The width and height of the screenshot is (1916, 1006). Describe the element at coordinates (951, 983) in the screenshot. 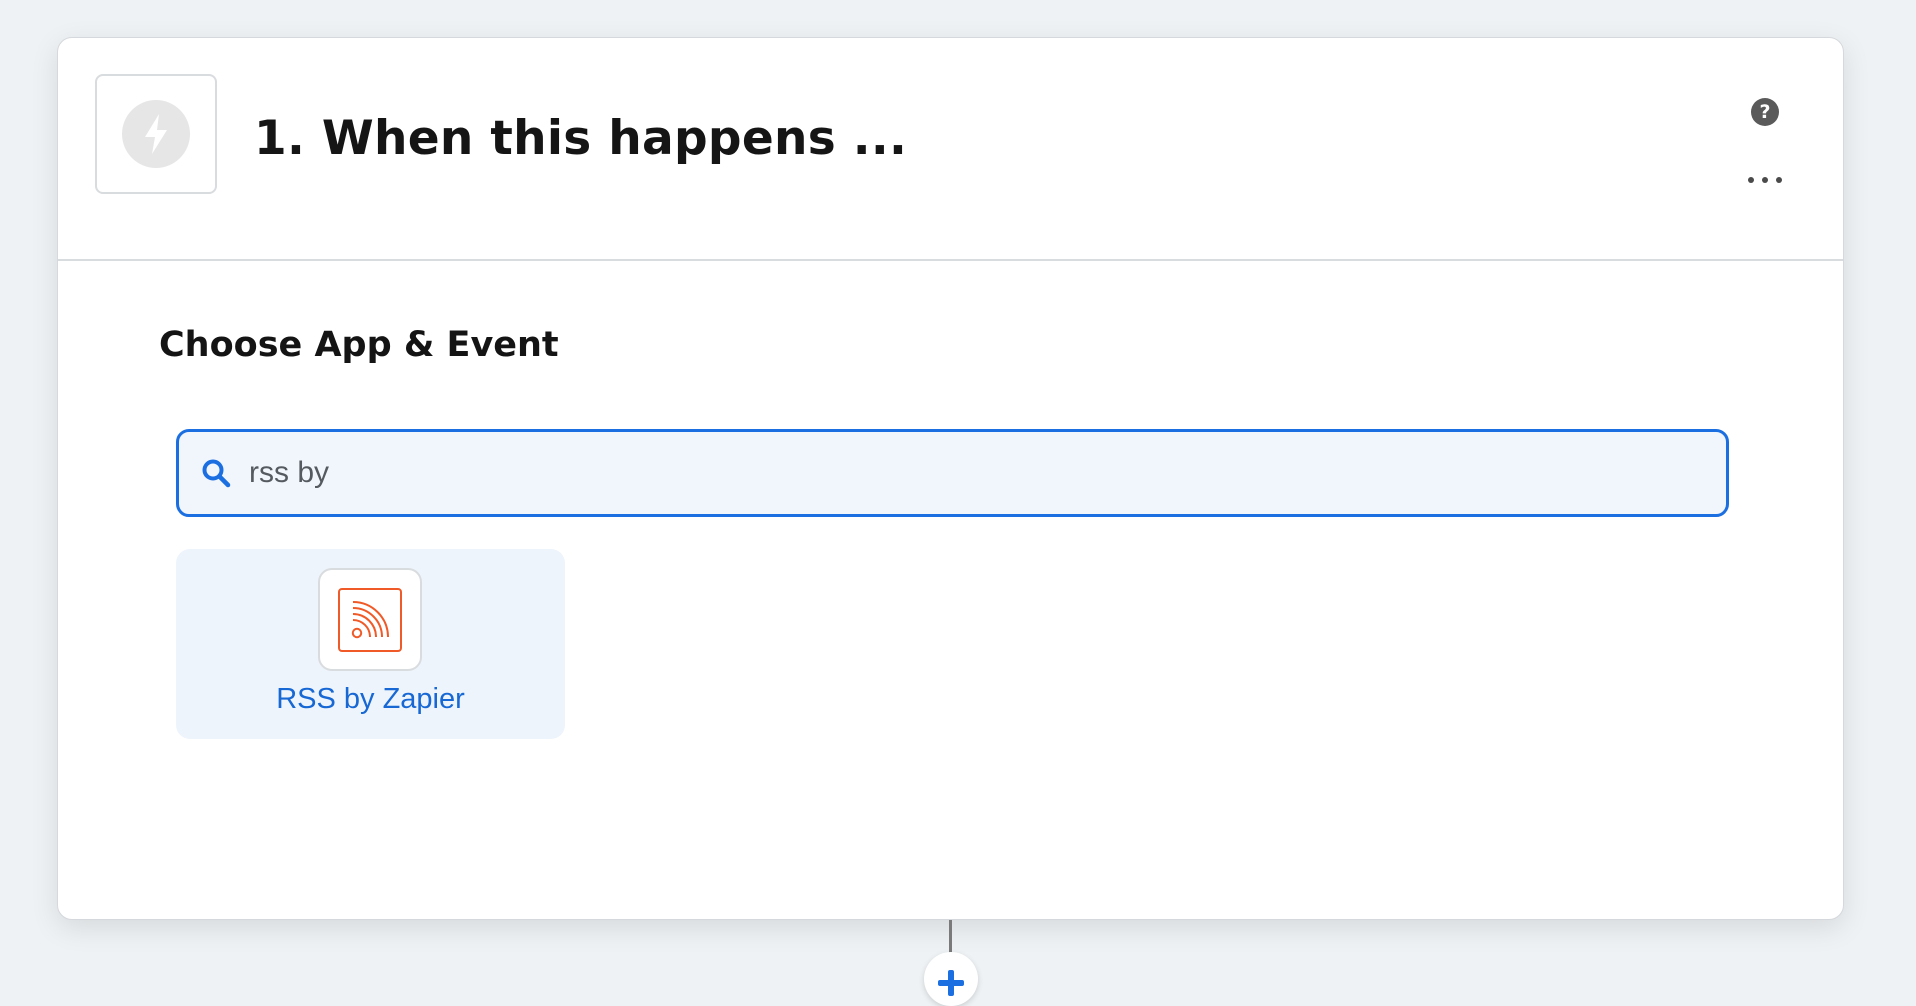

I see `plus-icon` at that location.